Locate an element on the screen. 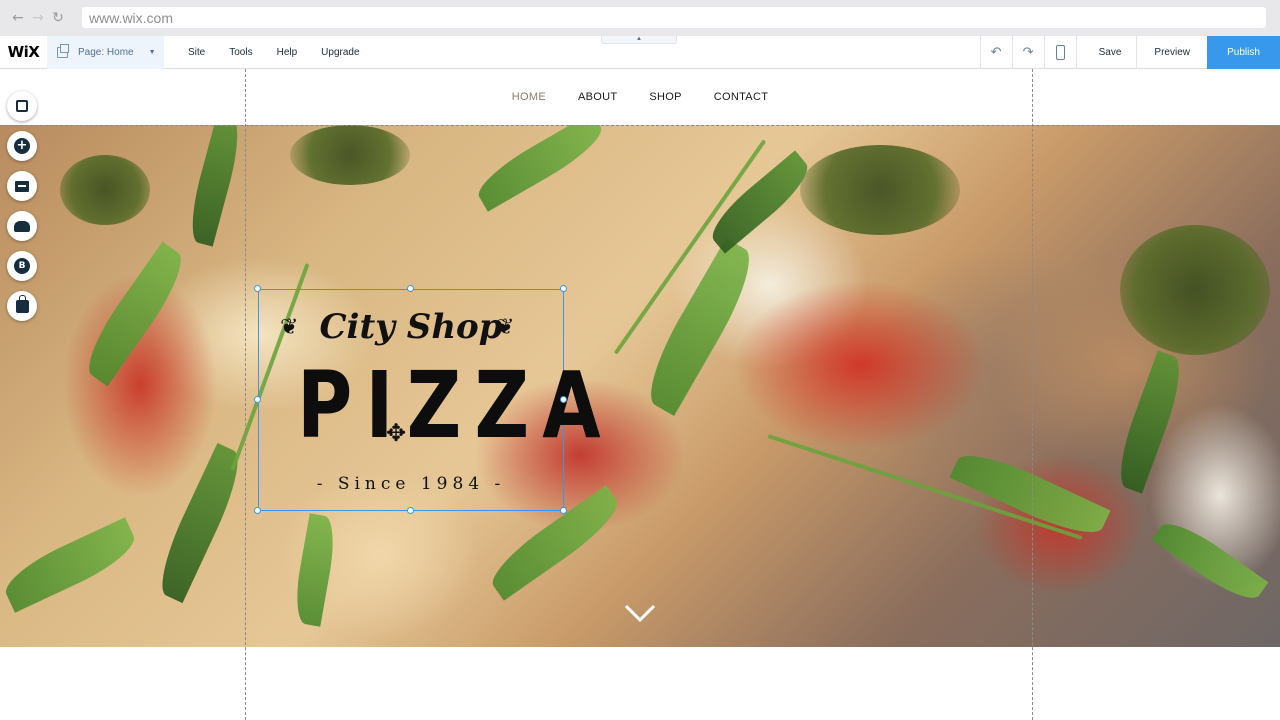  store-button is located at coordinates (22, 306).